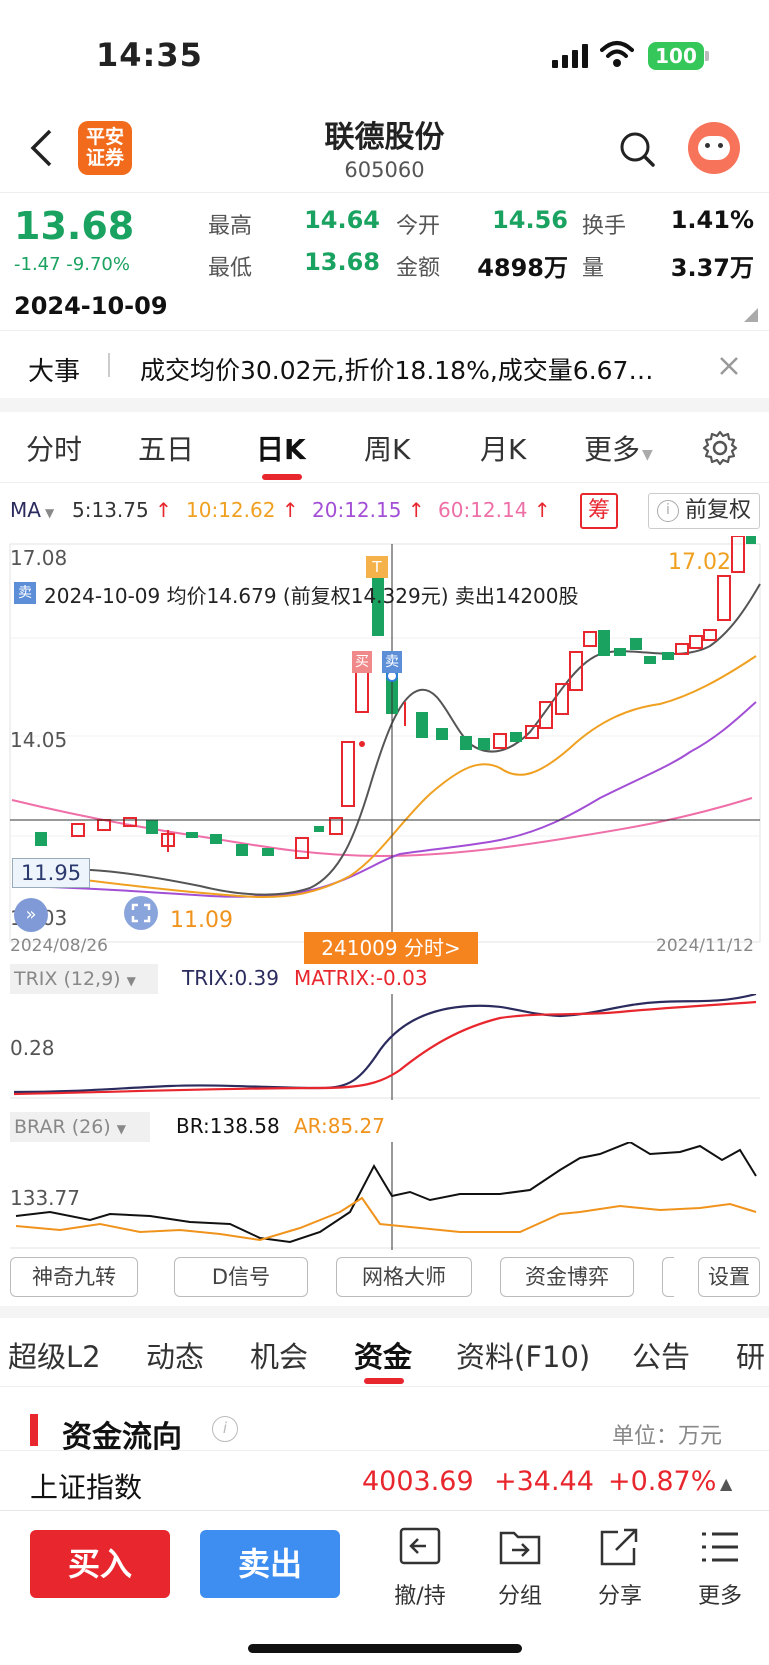  What do you see at coordinates (109, 365) in the screenshot?
I see `news-divider` at bounding box center [109, 365].